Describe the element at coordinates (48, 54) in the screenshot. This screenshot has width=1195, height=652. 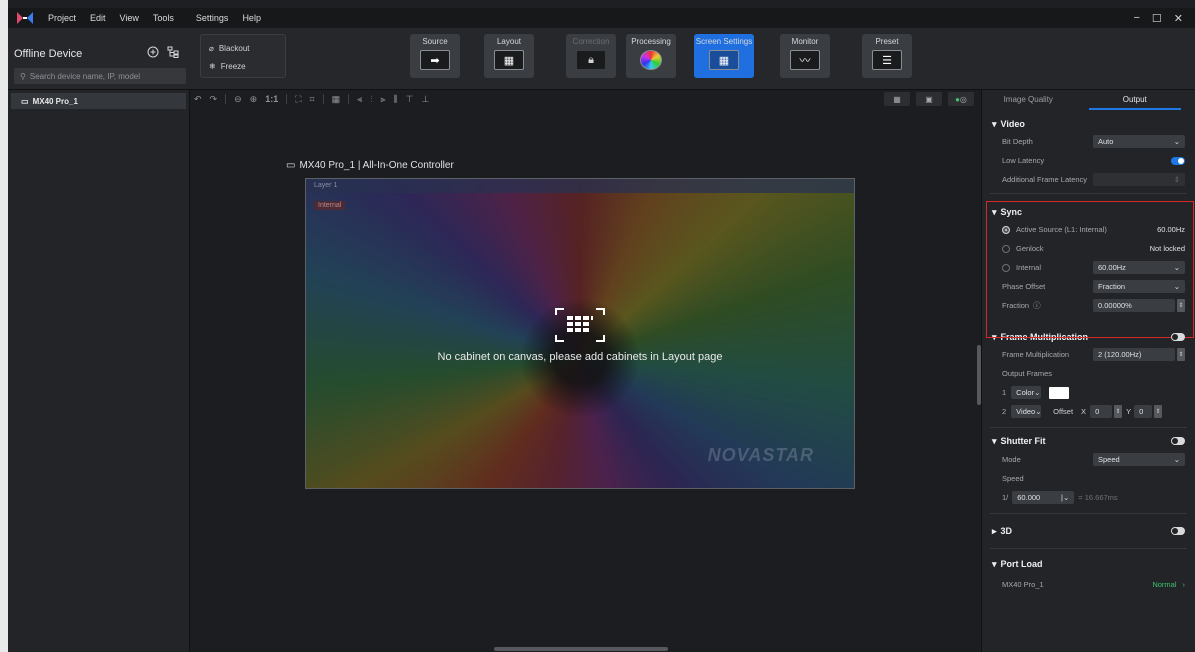
I see `offline-device-title: Offline Device` at that location.